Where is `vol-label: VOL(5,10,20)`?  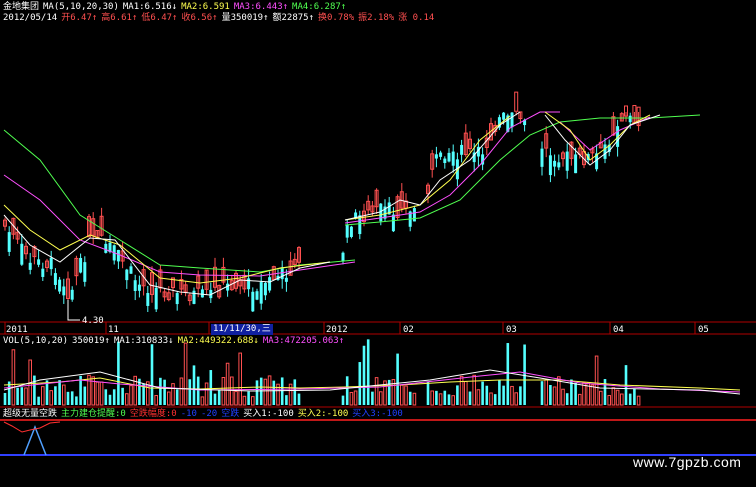
vol-label: VOL(5,10,20) is located at coordinates (36, 341).